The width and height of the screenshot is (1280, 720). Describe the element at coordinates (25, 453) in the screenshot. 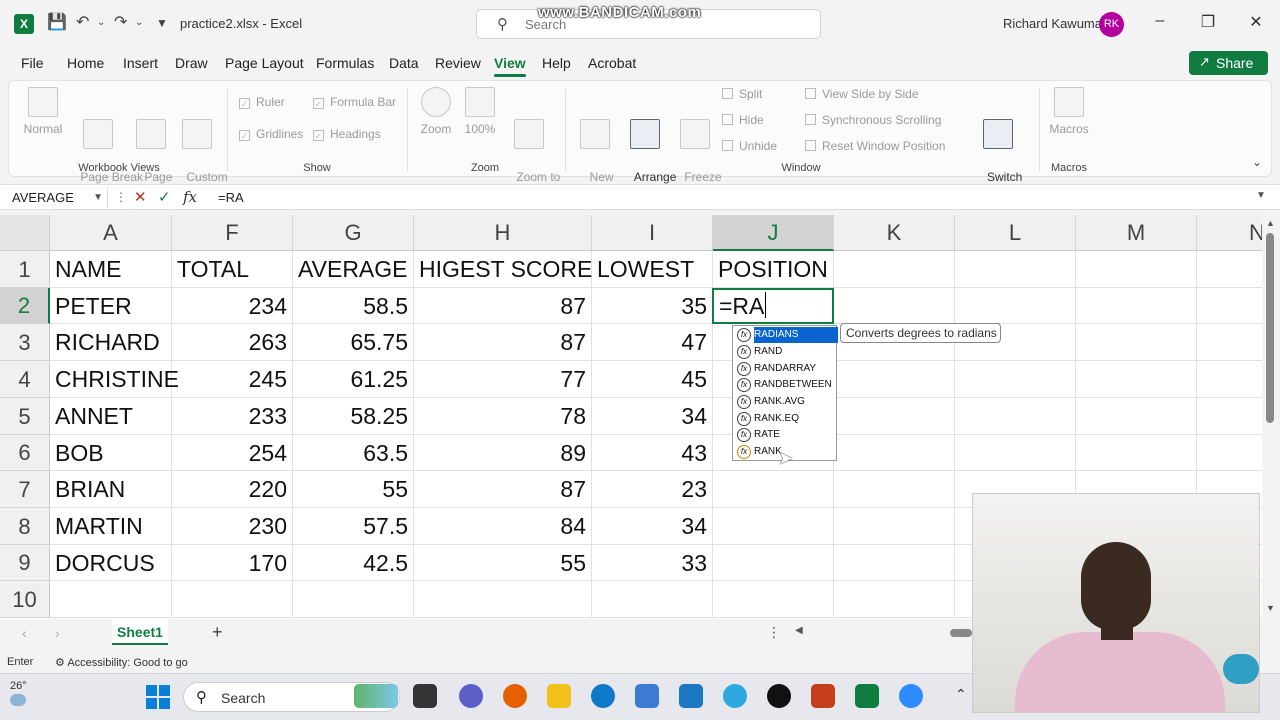

I see `row-header-6: 6` at that location.